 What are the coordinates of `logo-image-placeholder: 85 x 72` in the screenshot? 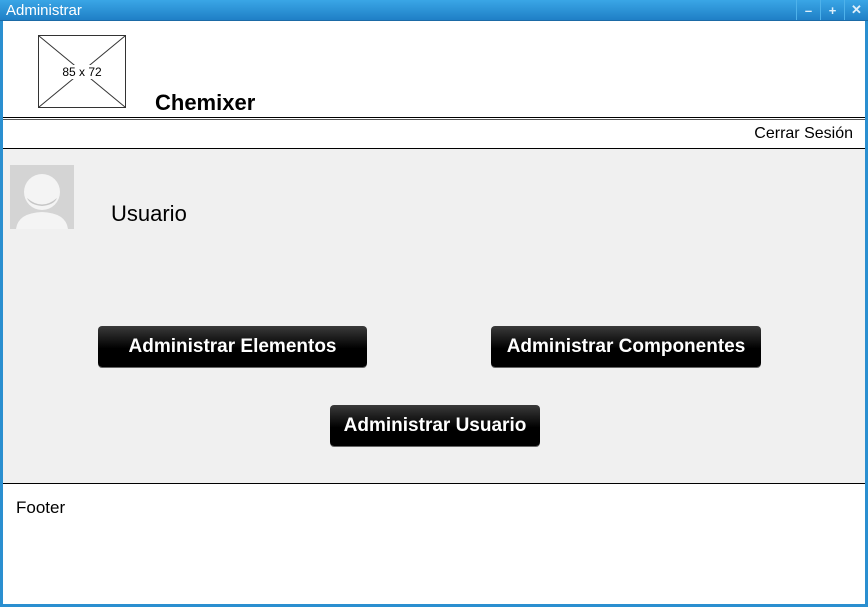 It's located at (82, 71).